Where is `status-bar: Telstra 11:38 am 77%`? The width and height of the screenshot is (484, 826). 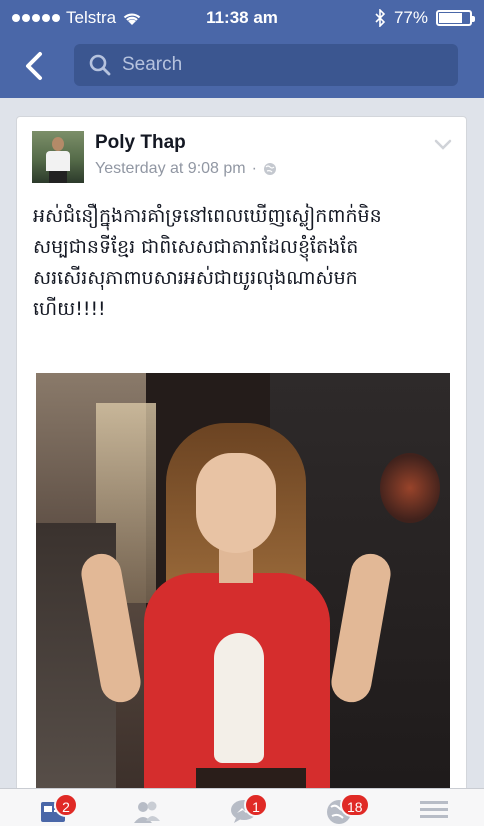
status-bar: Telstra 11:38 am 77% is located at coordinates (242, 18).